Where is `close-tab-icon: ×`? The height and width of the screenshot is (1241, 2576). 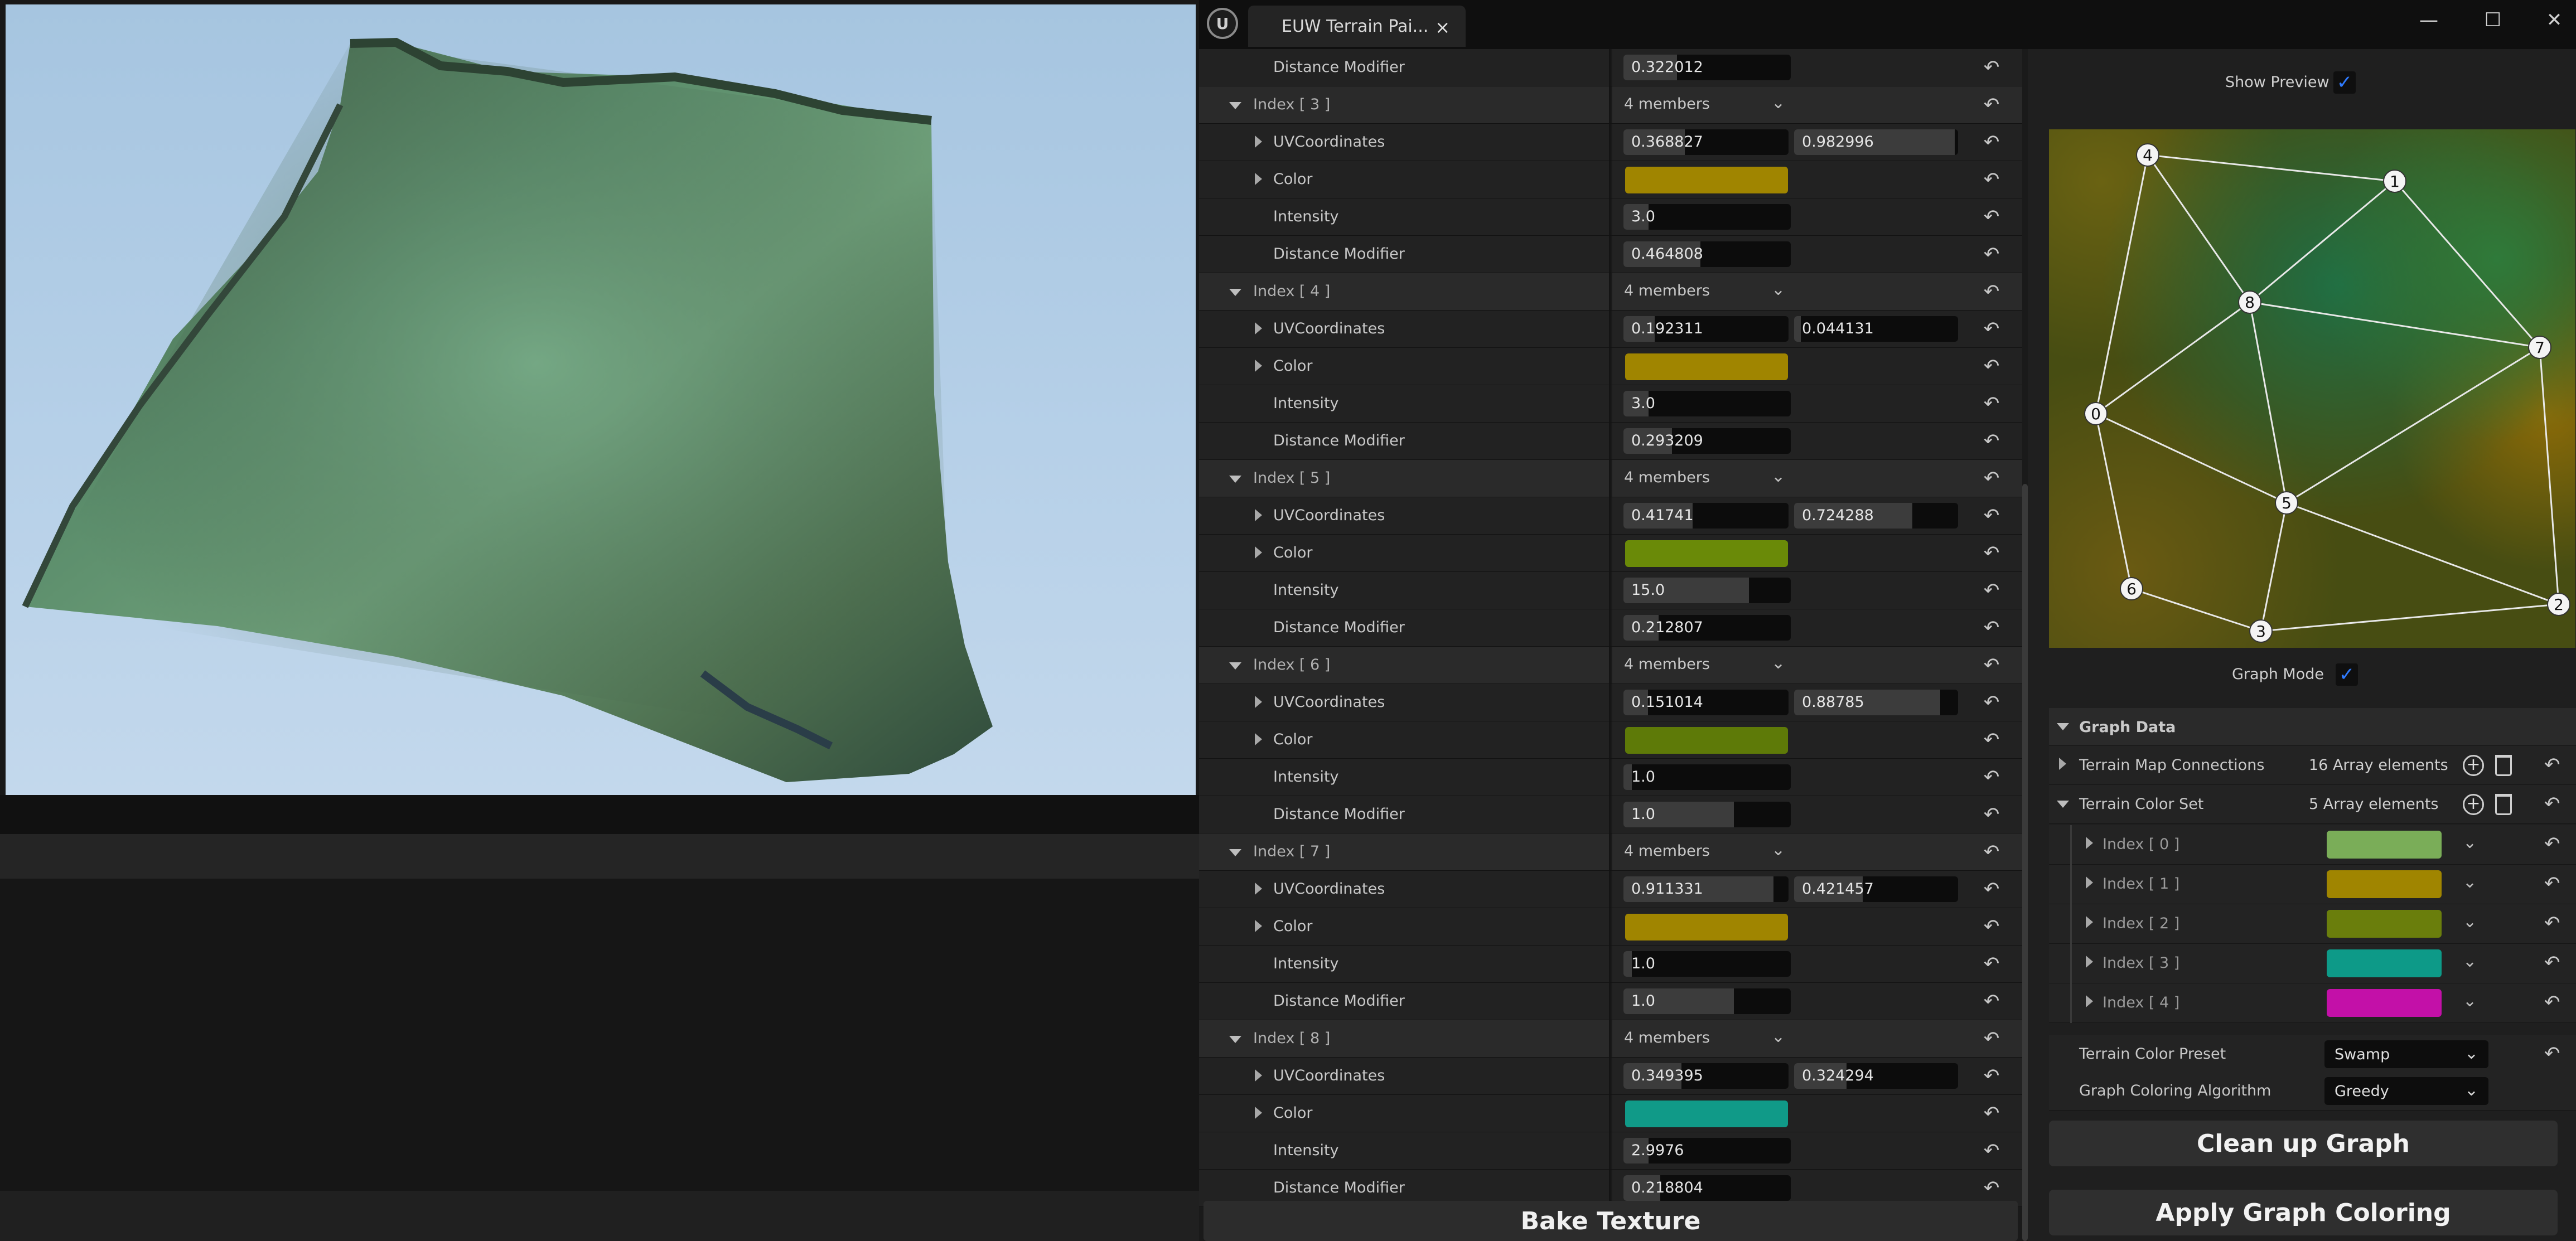 close-tab-icon: × is located at coordinates (1443, 27).